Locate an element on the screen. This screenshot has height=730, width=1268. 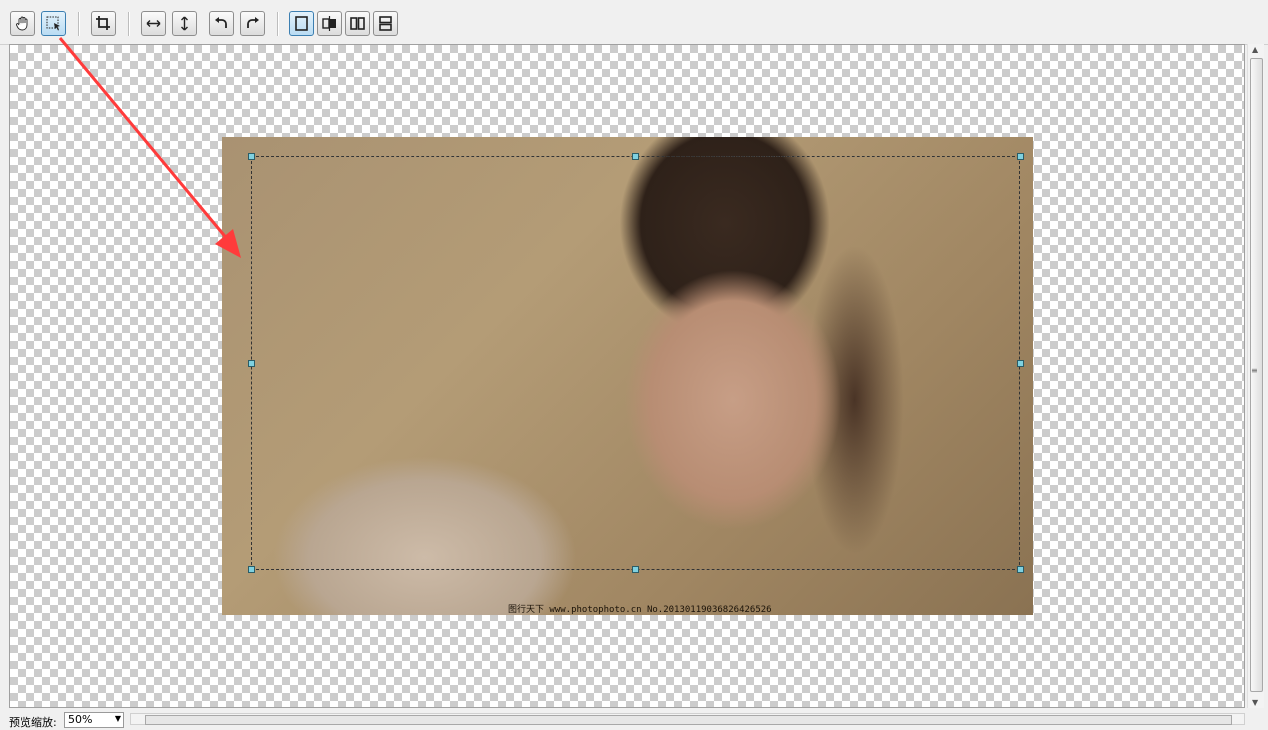
compare-view-icon is located at coordinates (329, 23).